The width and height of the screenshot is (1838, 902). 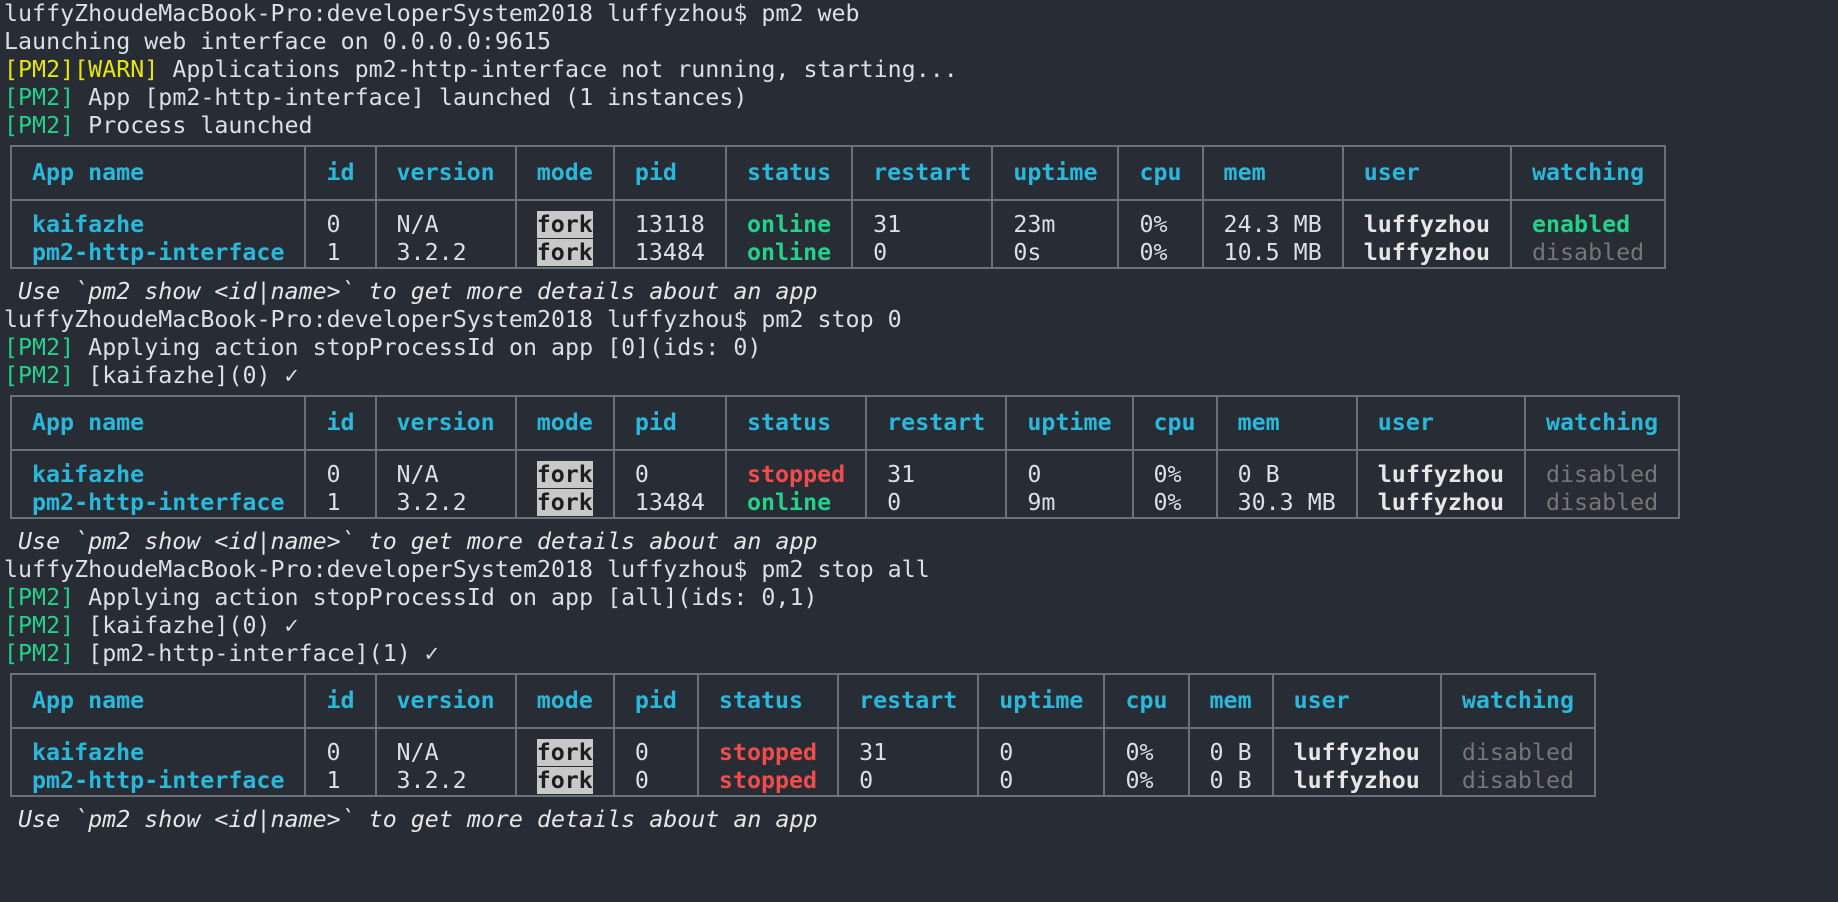 What do you see at coordinates (921, 626) in the screenshot?
I see `output-line: [PM2] [kaifazhe](0) ✓` at bounding box center [921, 626].